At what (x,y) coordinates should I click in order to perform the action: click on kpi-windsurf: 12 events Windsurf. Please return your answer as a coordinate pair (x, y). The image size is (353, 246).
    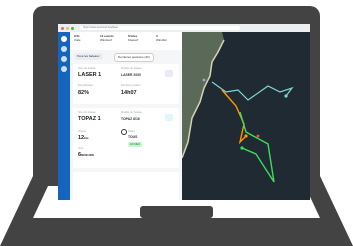
    Looking at the image, I should click on (107, 38).